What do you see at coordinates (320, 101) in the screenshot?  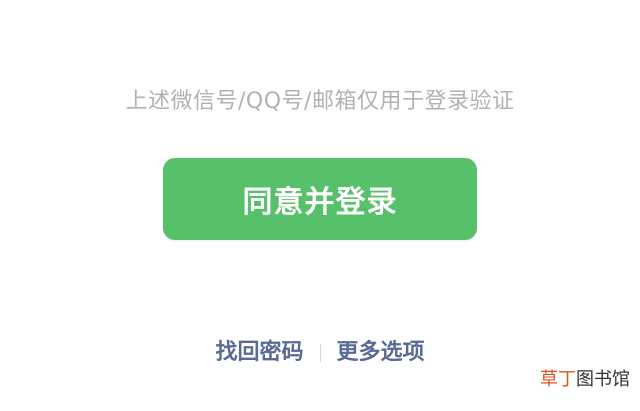 I see `login-notice-text: 上述微信号/QQ号/邮箱仅用于登录验证` at bounding box center [320, 101].